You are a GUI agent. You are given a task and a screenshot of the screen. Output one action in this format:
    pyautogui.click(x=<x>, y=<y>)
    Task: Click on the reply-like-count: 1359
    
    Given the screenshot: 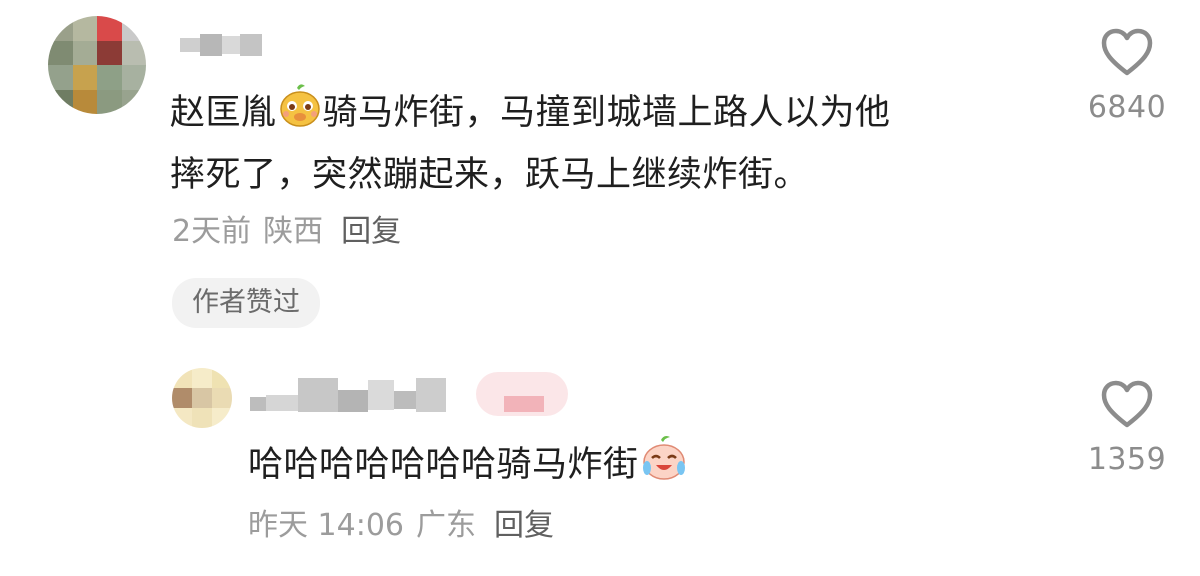 What is the action you would take?
    pyautogui.click(x=1127, y=459)
    